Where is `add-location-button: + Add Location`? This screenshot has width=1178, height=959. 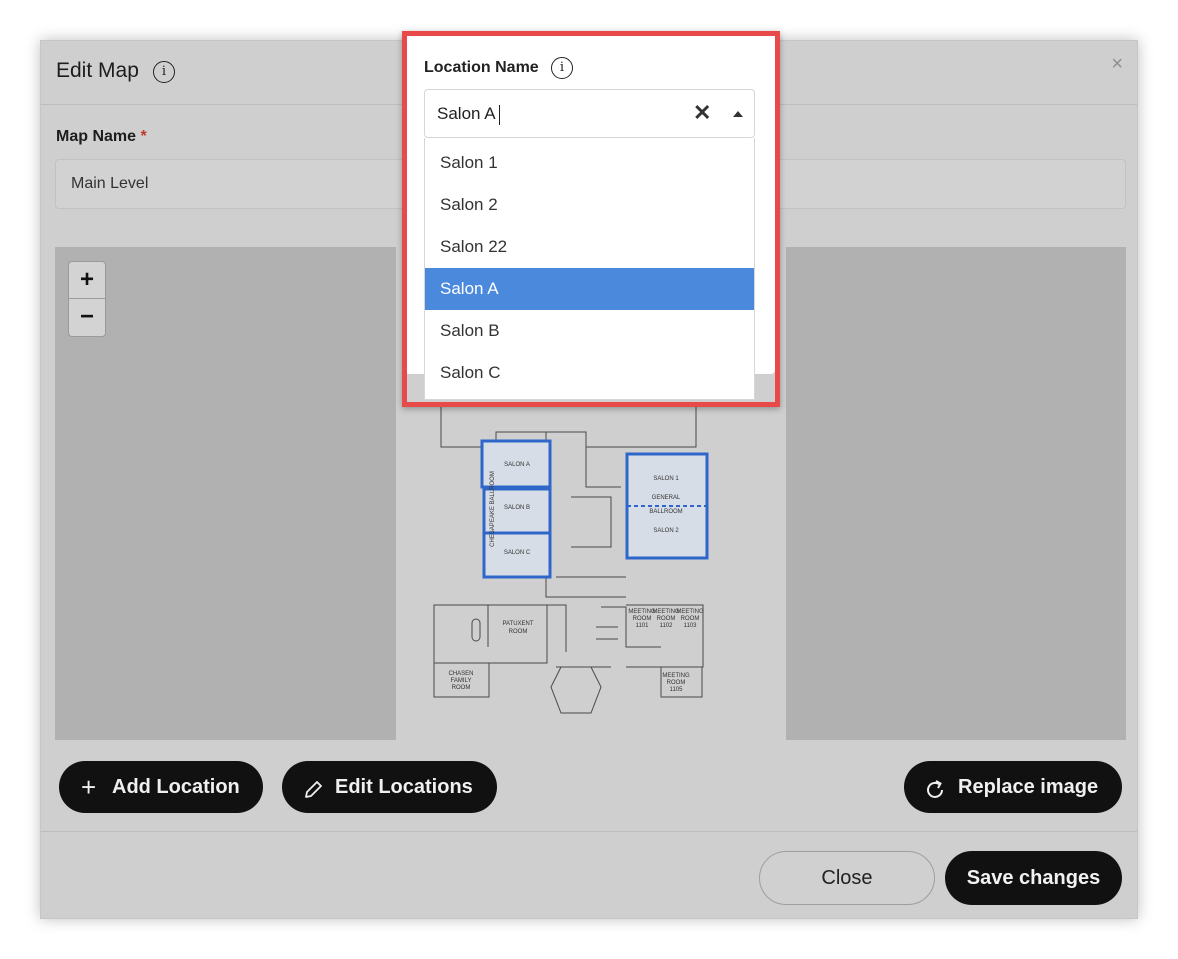 add-location-button: + Add Location is located at coordinates (161, 787).